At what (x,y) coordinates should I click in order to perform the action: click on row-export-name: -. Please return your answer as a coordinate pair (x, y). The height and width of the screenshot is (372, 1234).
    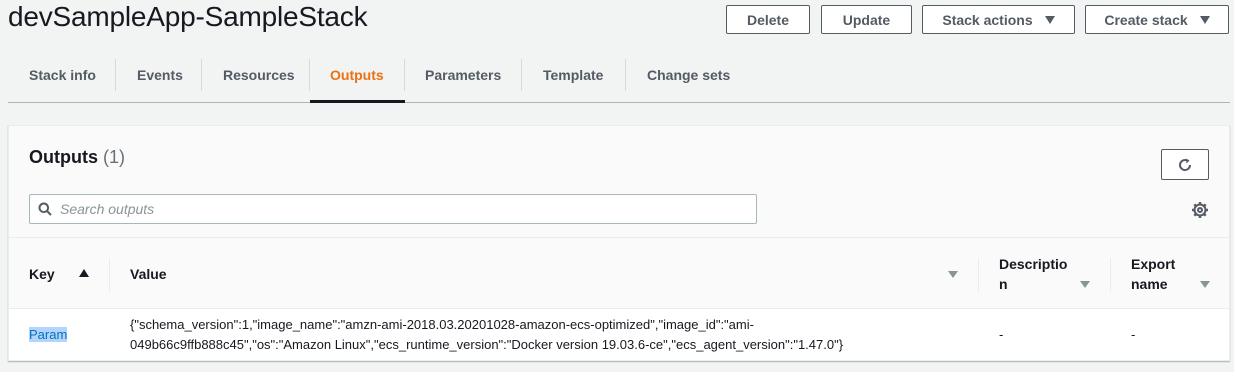
    Looking at the image, I should click on (1133, 334).